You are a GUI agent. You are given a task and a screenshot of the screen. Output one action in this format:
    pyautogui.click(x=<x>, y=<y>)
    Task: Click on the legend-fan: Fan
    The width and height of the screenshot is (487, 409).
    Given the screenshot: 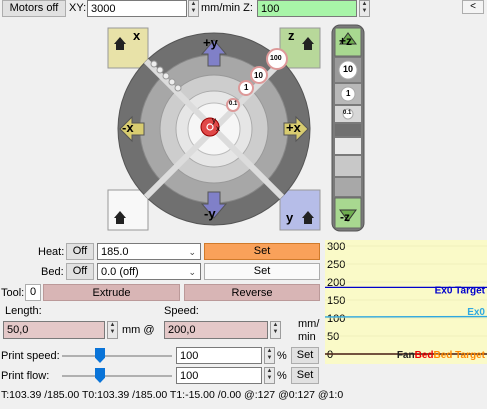 What is the action you would take?
    pyautogui.click(x=406, y=355)
    